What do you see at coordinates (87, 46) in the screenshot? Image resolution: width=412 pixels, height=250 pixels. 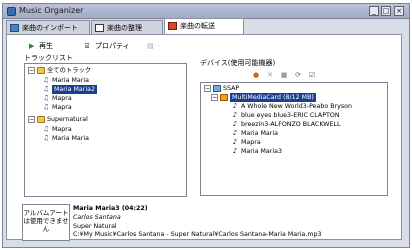 I see `properties-icon: ⌸` at bounding box center [87, 46].